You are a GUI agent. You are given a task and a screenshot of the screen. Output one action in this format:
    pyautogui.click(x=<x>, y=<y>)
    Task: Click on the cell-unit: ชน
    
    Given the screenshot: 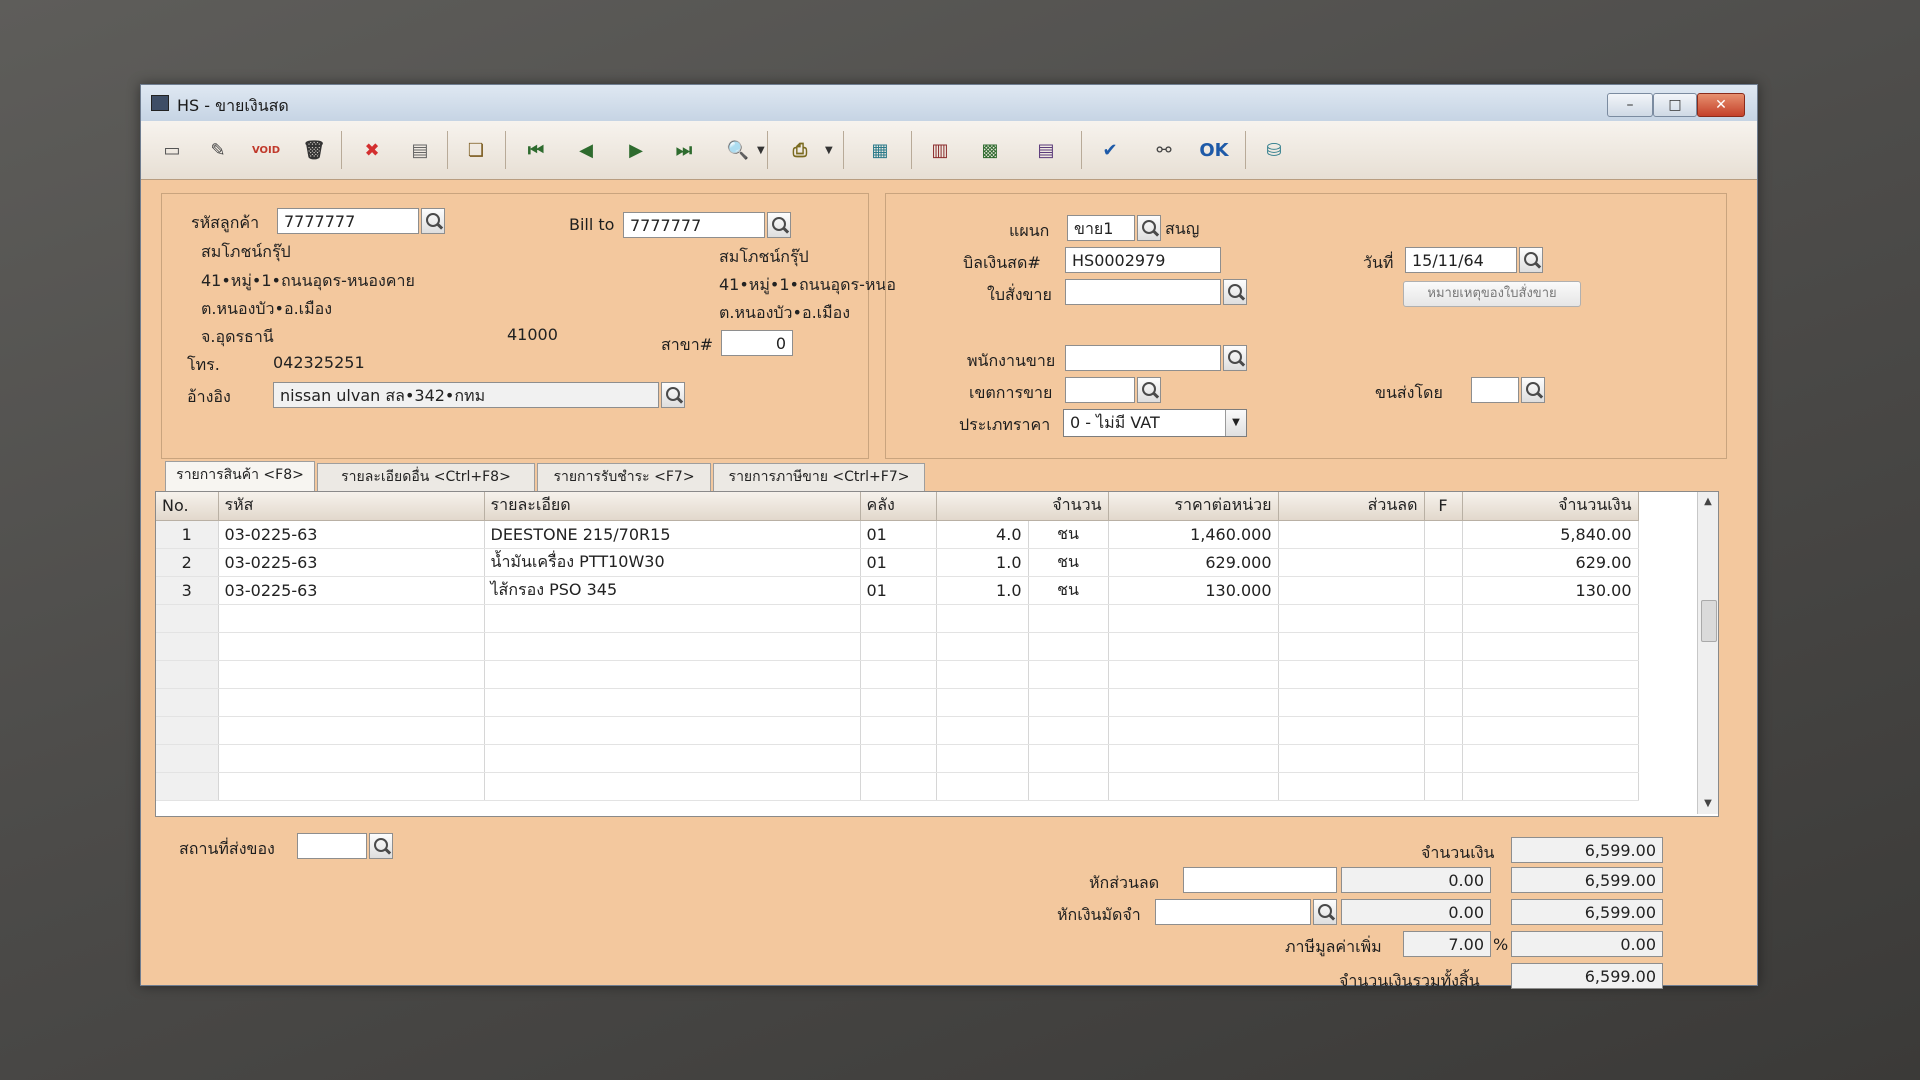 What is the action you would take?
    pyautogui.click(x=1068, y=562)
    